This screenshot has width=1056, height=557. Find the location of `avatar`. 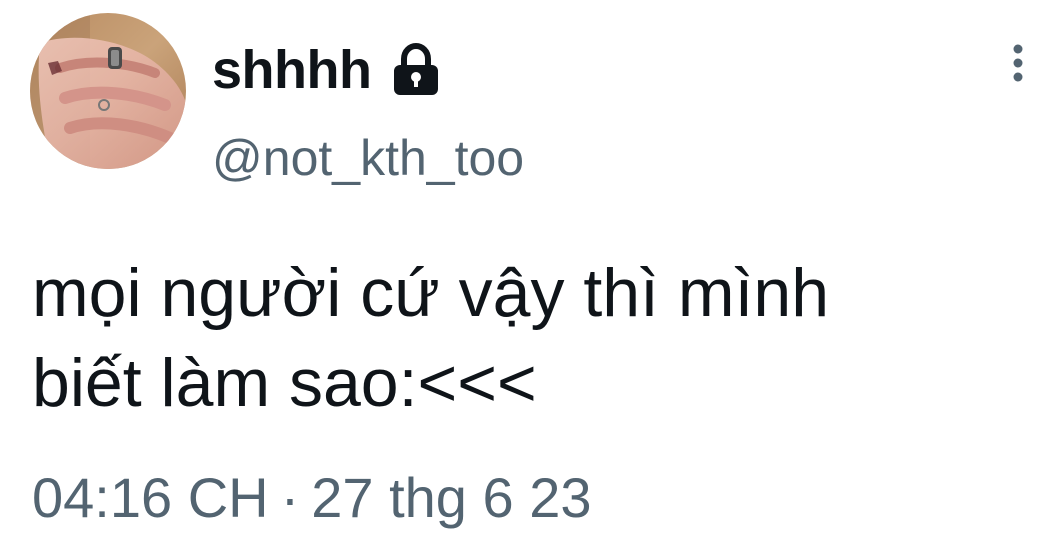

avatar is located at coordinates (108, 91).